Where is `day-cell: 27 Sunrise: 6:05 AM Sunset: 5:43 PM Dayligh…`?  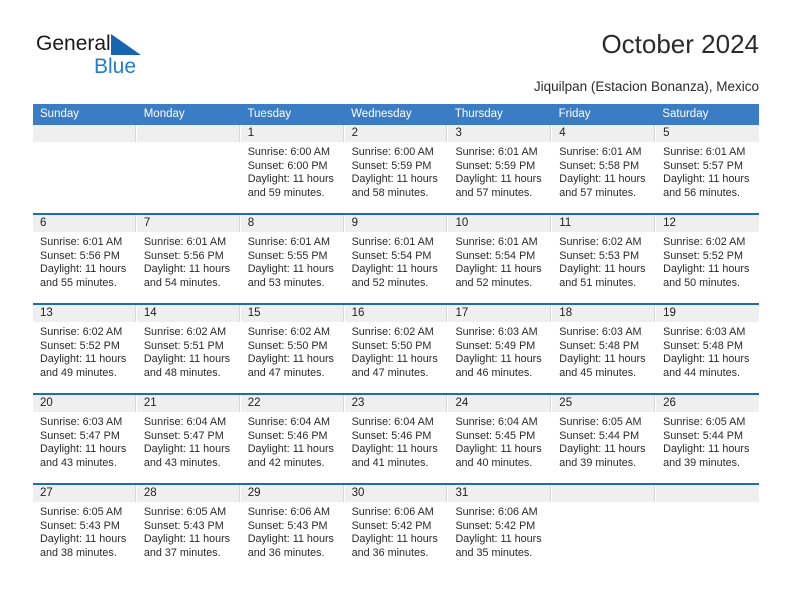
day-cell: 27 Sunrise: 6:05 AM Sunset: 5:43 PM Dayligh… is located at coordinates (85, 529).